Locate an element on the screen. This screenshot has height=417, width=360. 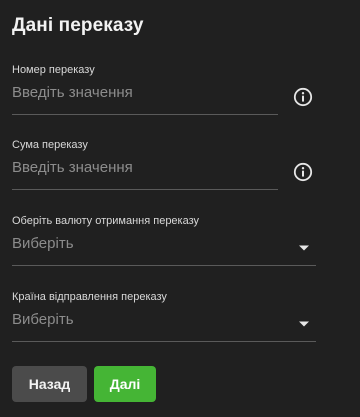
country-selected-value: Виберіть is located at coordinates (43, 320).